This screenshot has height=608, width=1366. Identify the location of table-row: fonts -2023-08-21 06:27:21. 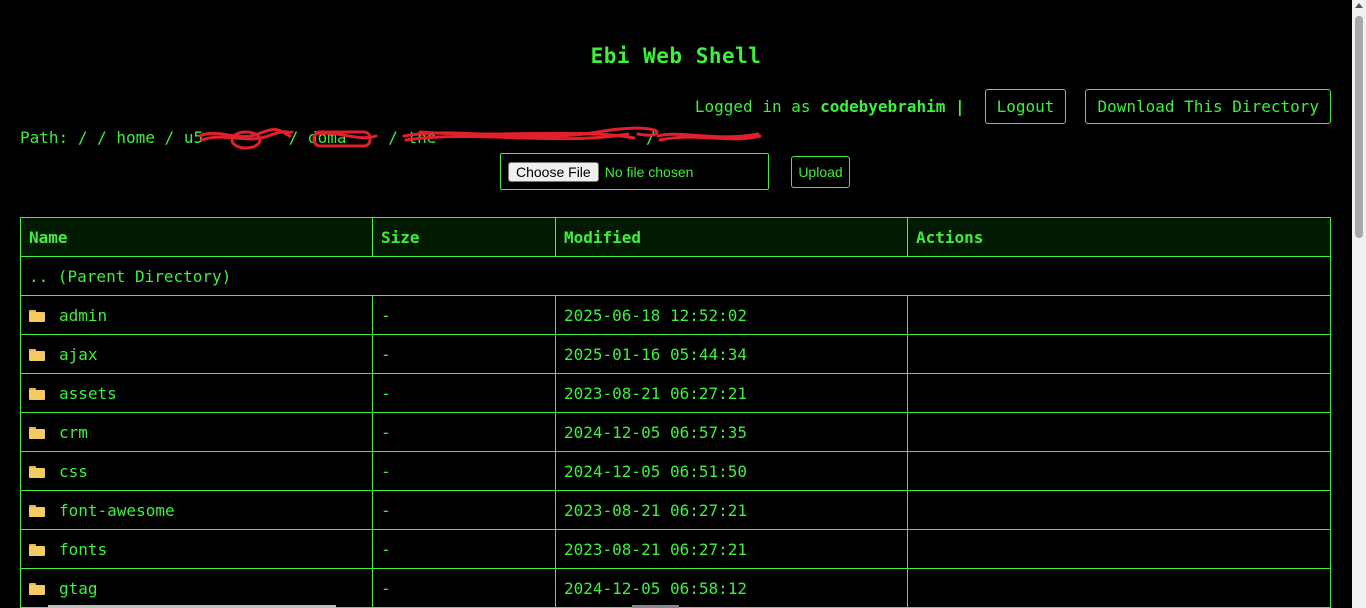
(675, 549).